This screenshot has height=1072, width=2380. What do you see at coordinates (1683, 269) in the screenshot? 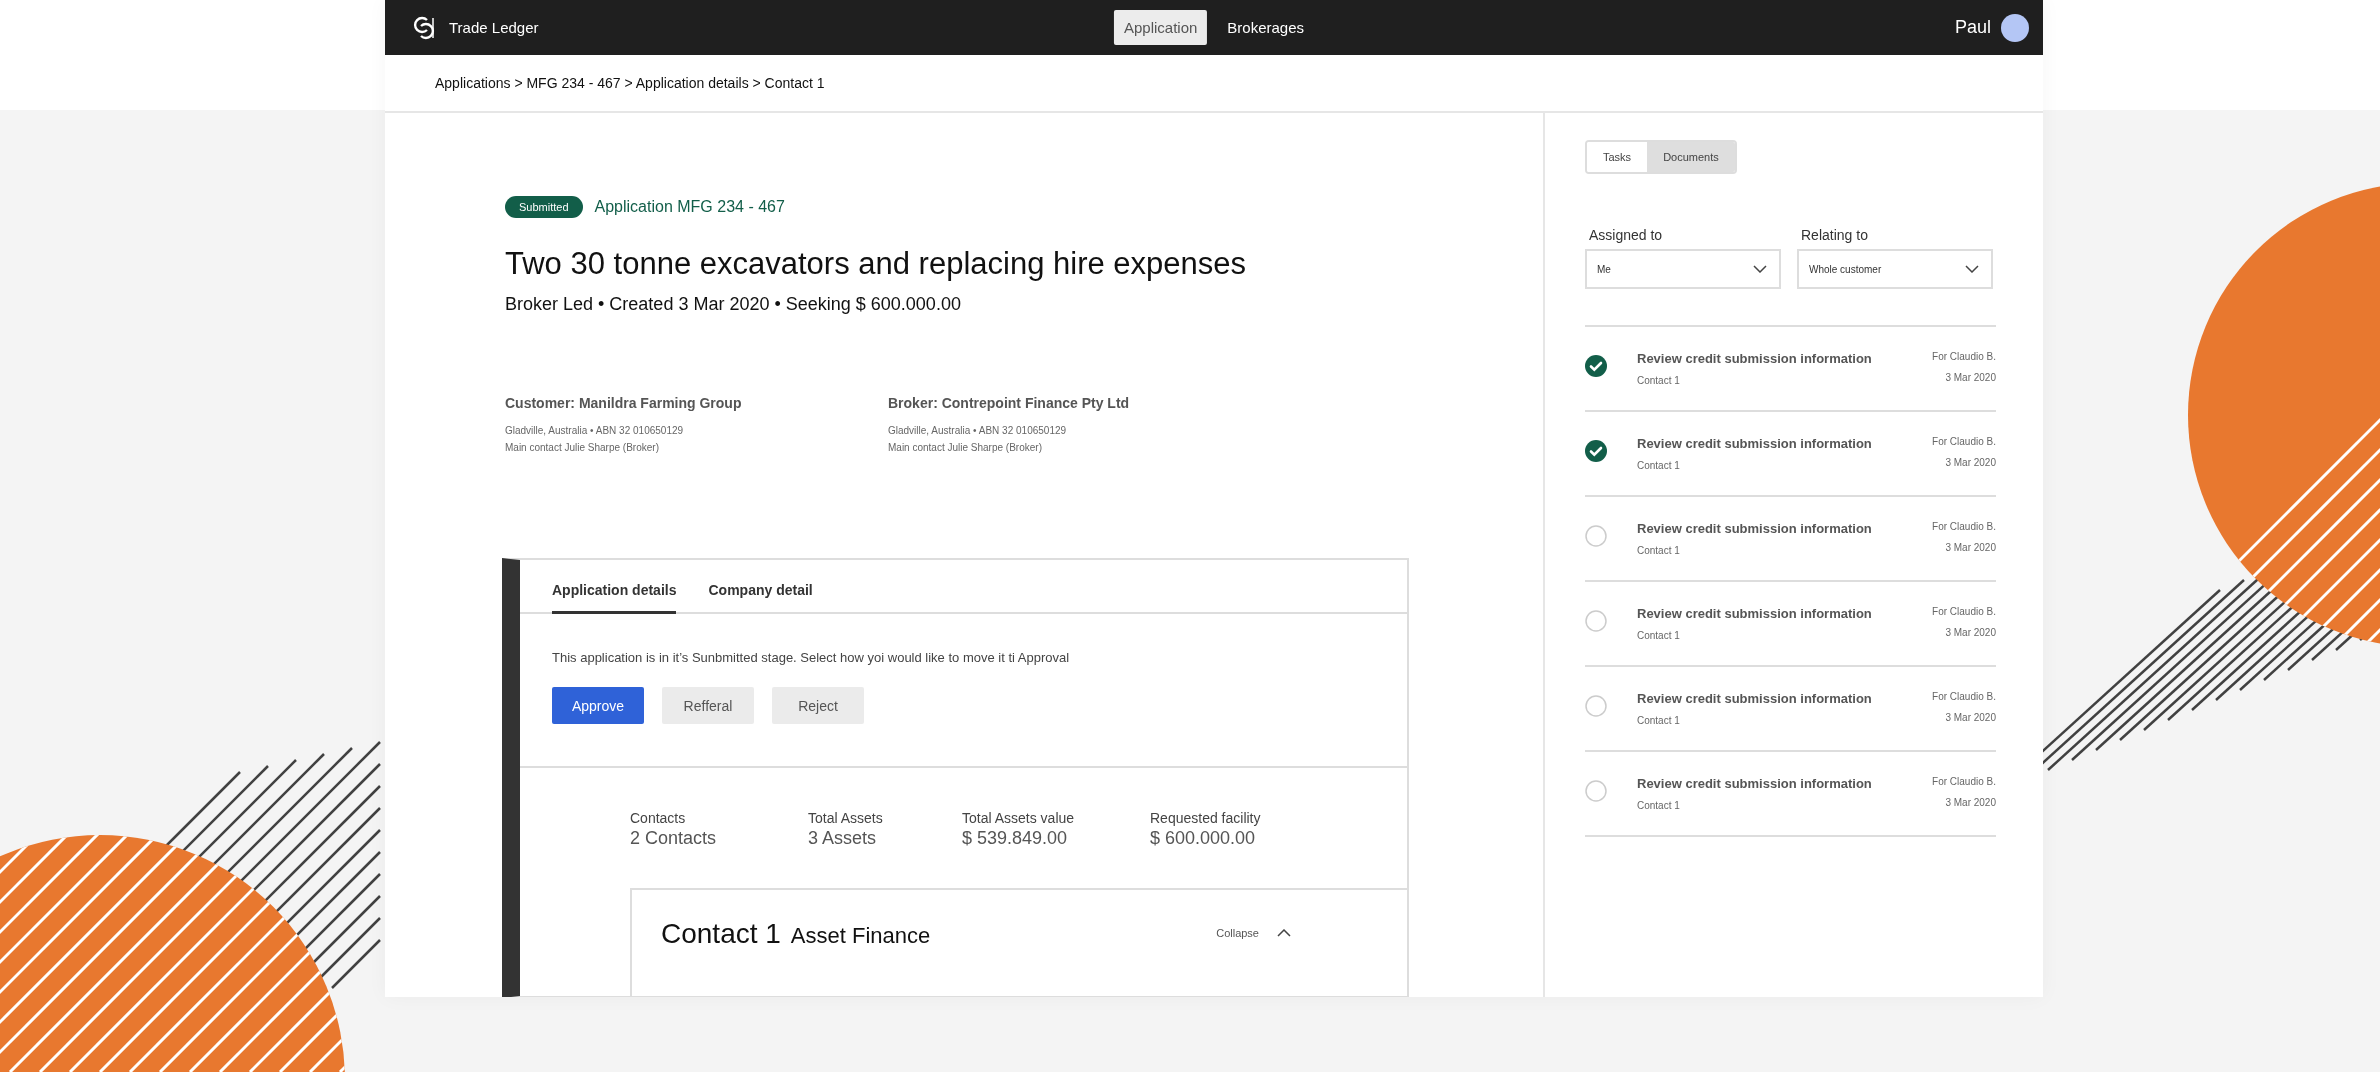
I see `filter-dropdown: Me` at bounding box center [1683, 269].